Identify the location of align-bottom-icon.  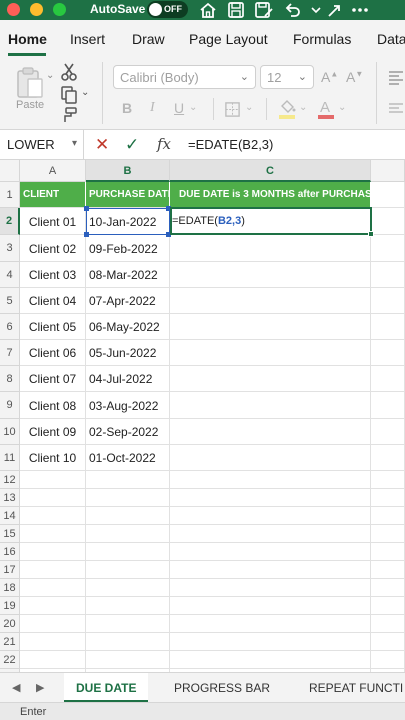
(396, 111).